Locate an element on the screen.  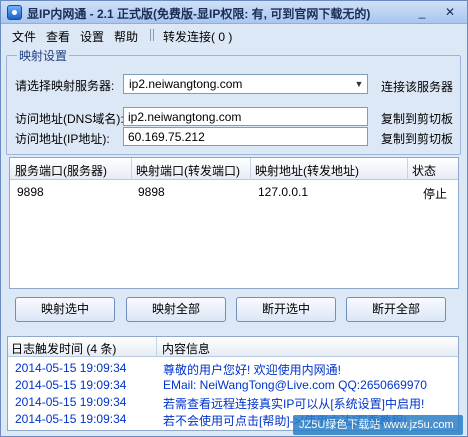
log-info: 尊敬的用户您好! 欢迎使用内网通! is located at coordinates (252, 370).